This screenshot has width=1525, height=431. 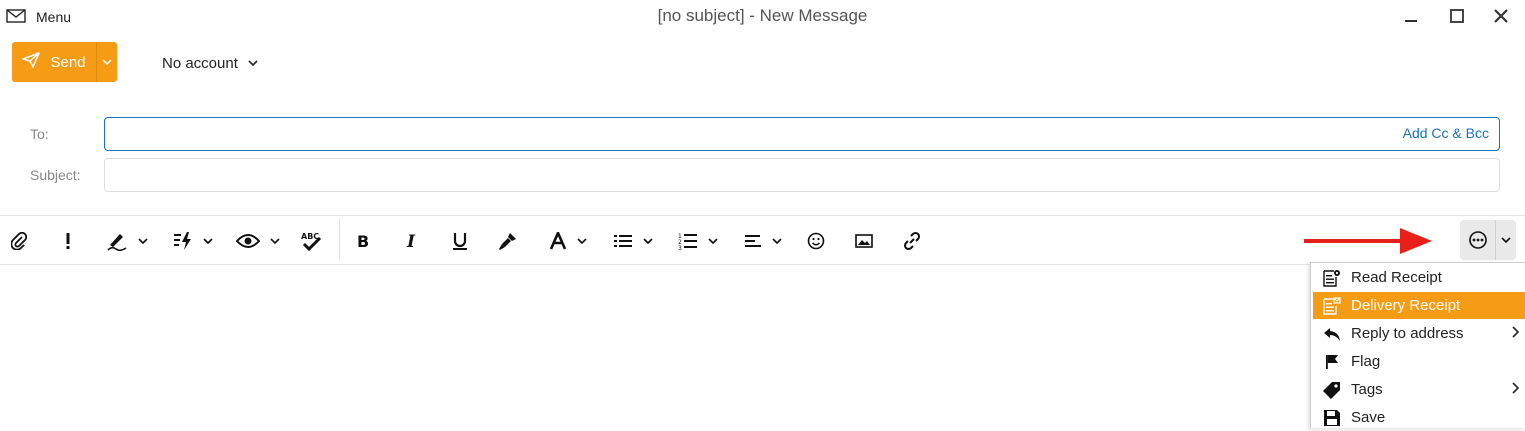 I want to click on menu-item-read-receipt: Read Receipt, so click(x=1419, y=277).